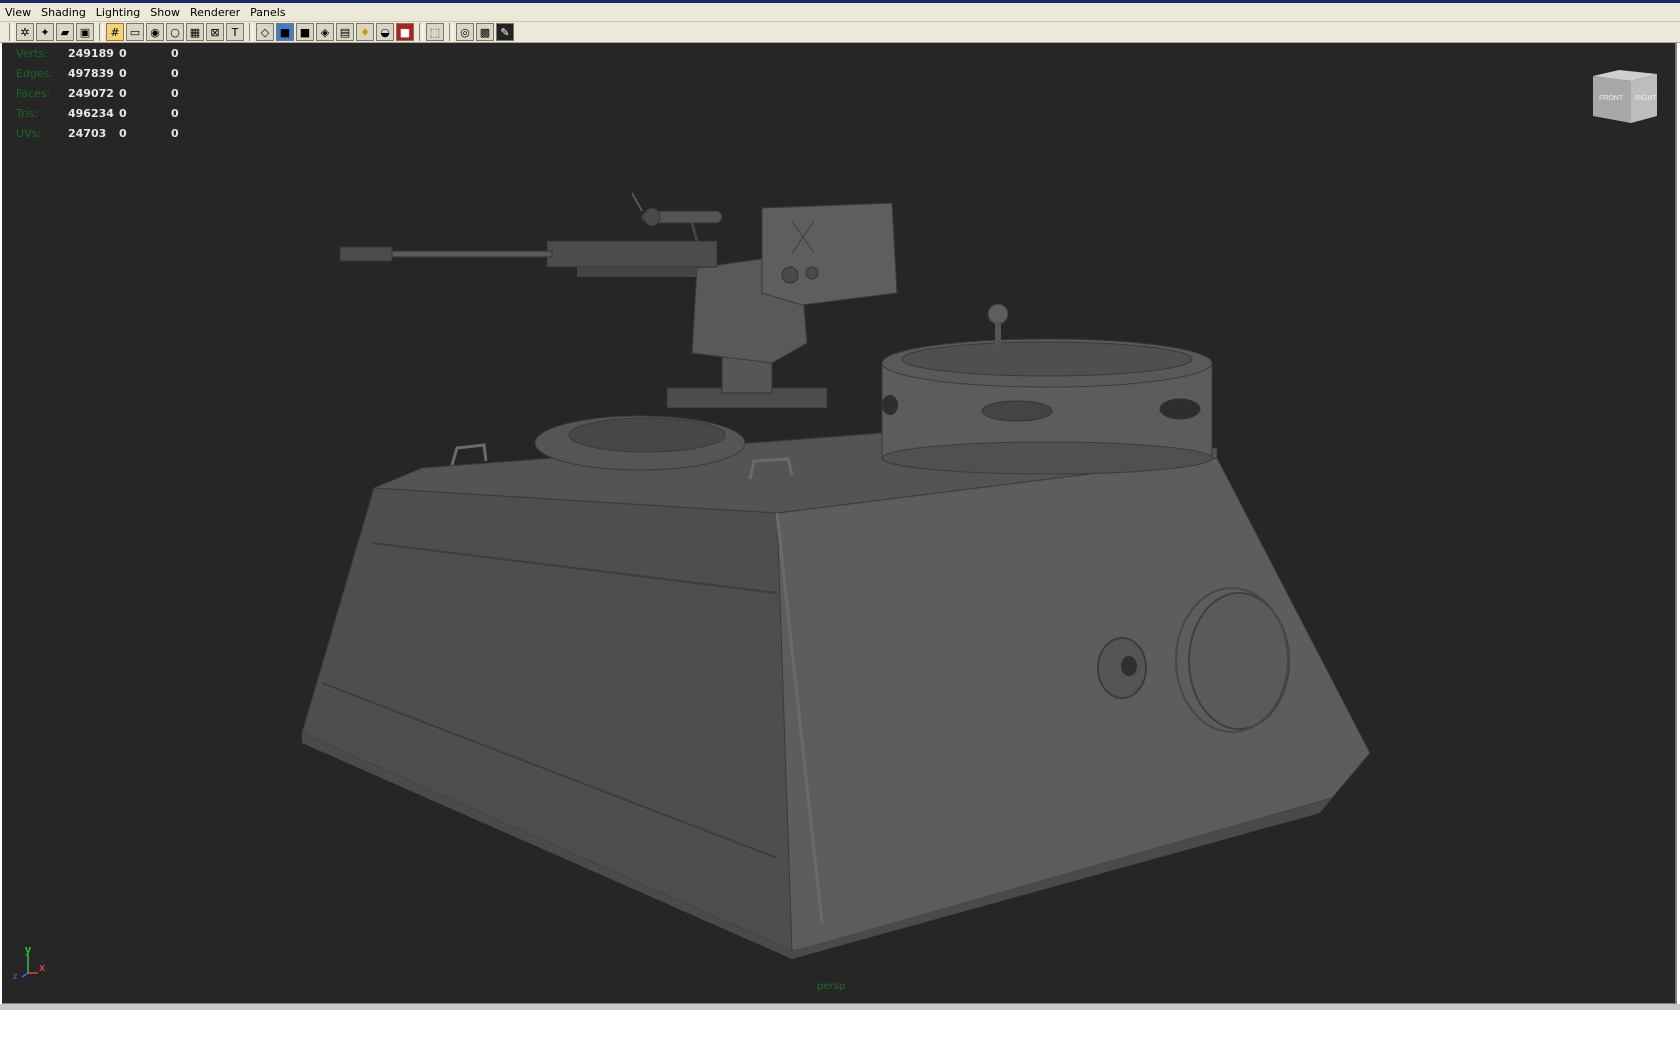  Describe the element at coordinates (27, 113) in the screenshot. I see `hud-label: Tris:` at that location.